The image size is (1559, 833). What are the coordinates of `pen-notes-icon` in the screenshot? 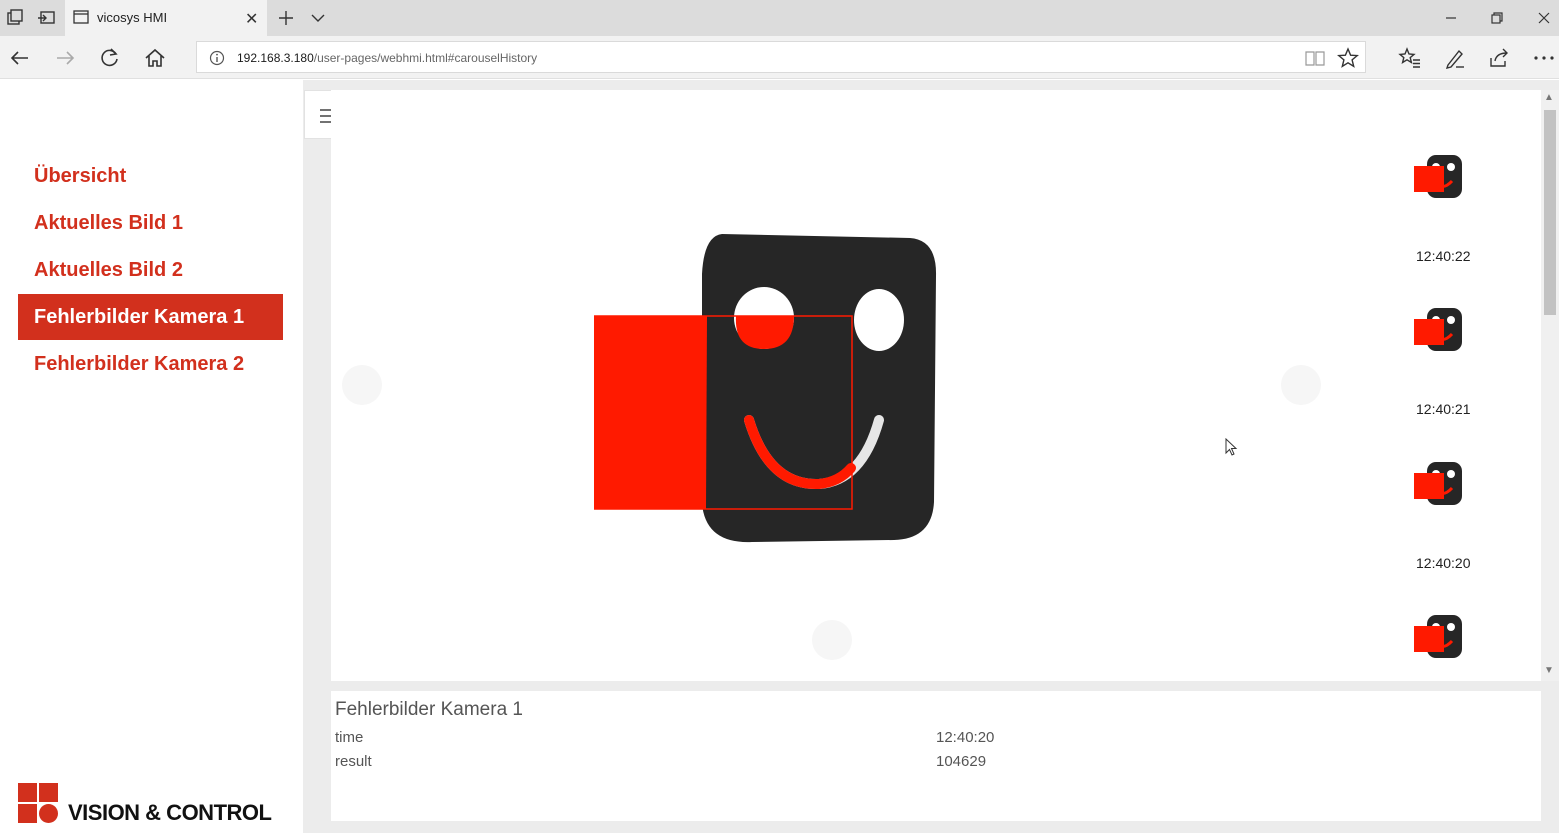 It's located at (1455, 58).